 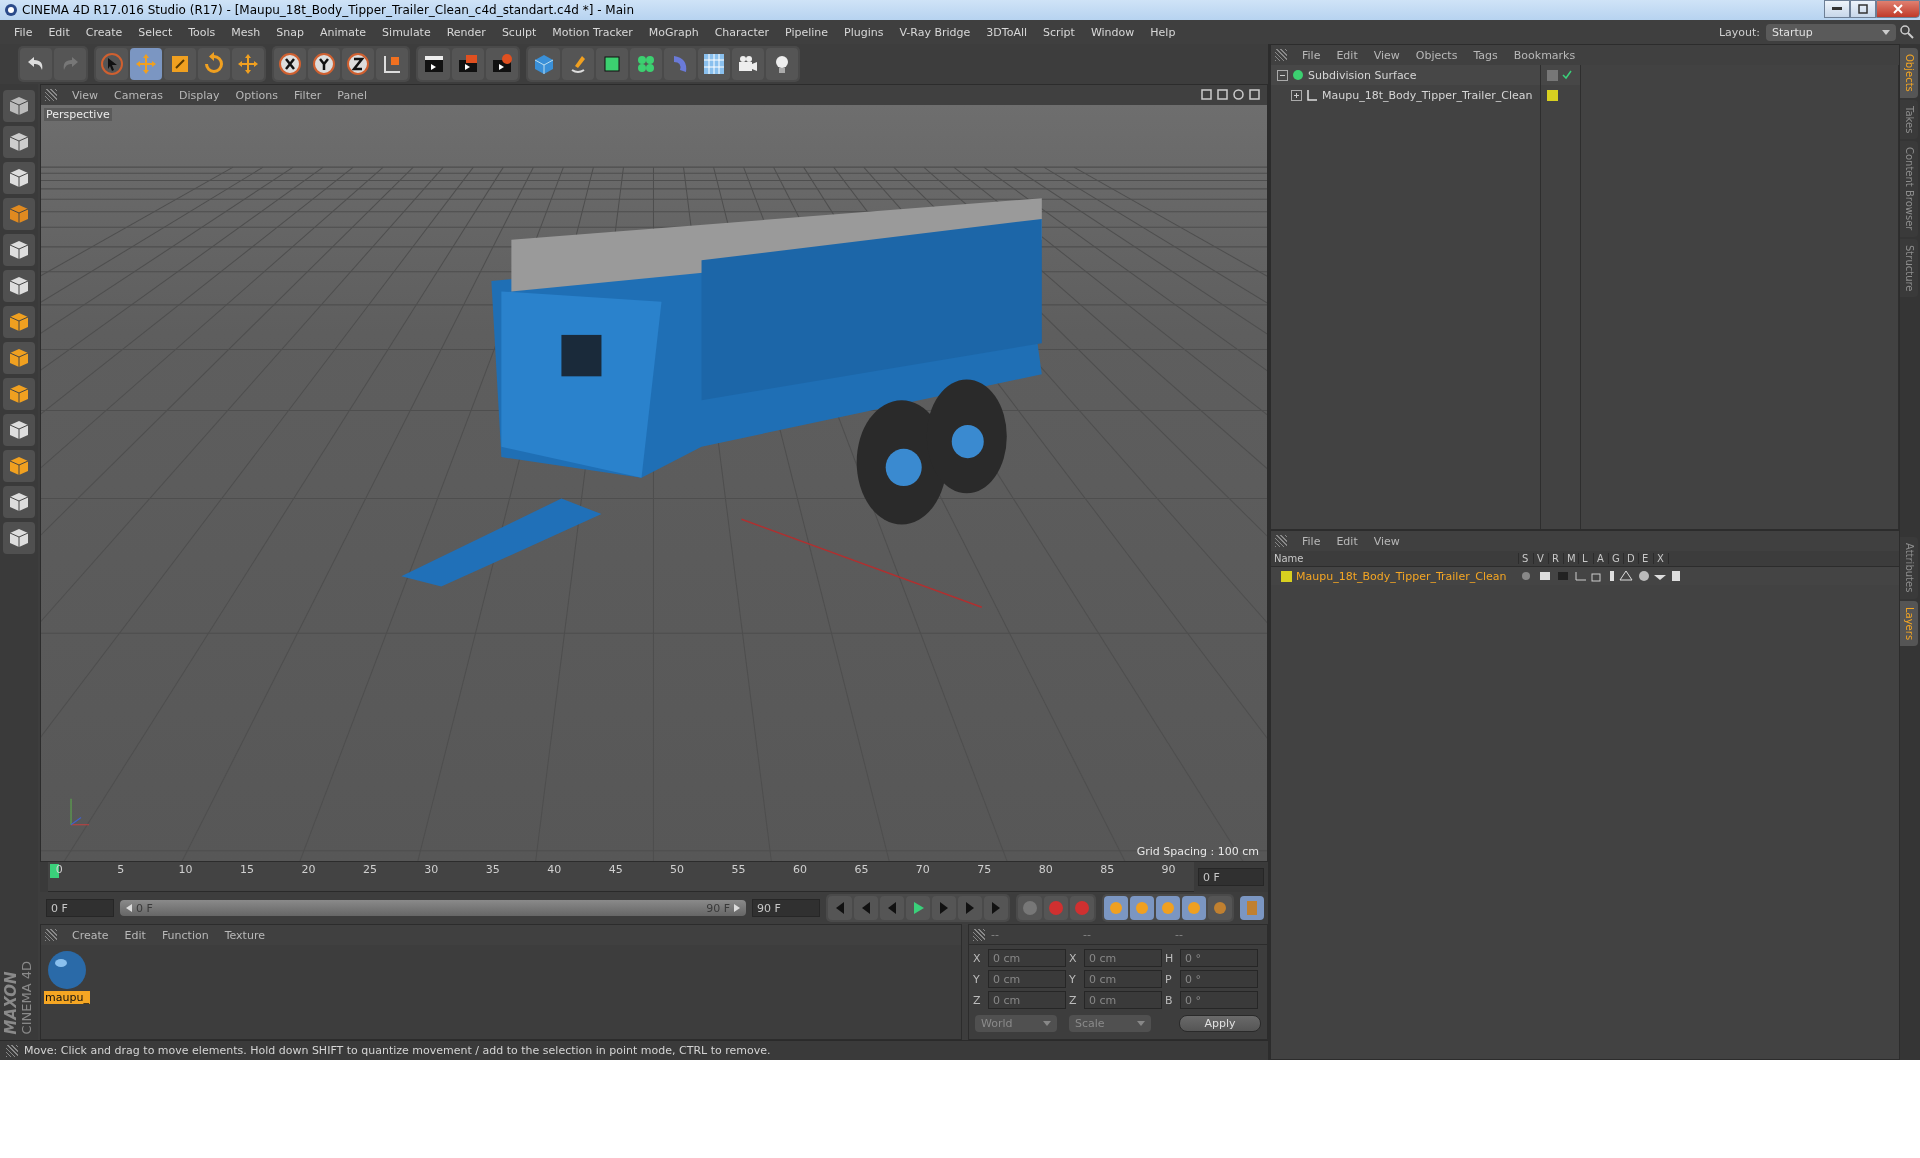 I want to click on viewport-menu-item: Panel, so click(x=352, y=95).